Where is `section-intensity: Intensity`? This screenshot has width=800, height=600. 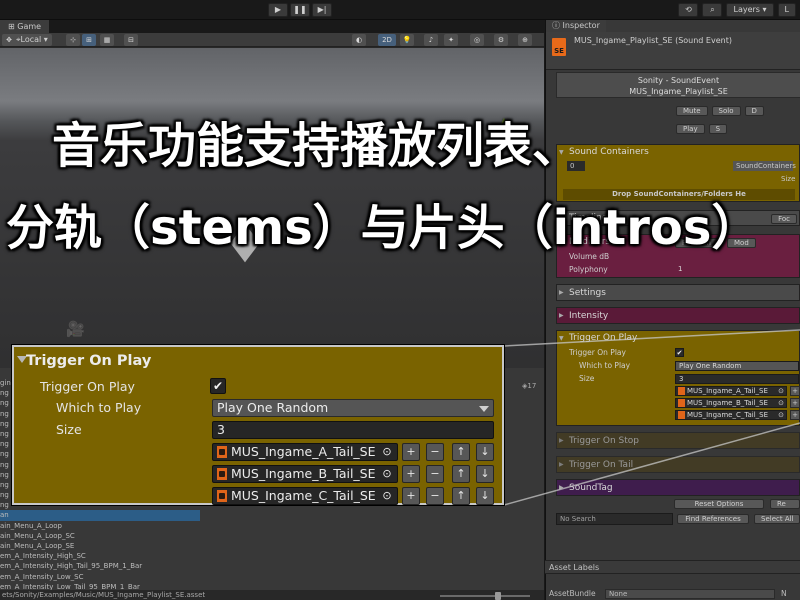 section-intensity: Intensity is located at coordinates (678, 315).